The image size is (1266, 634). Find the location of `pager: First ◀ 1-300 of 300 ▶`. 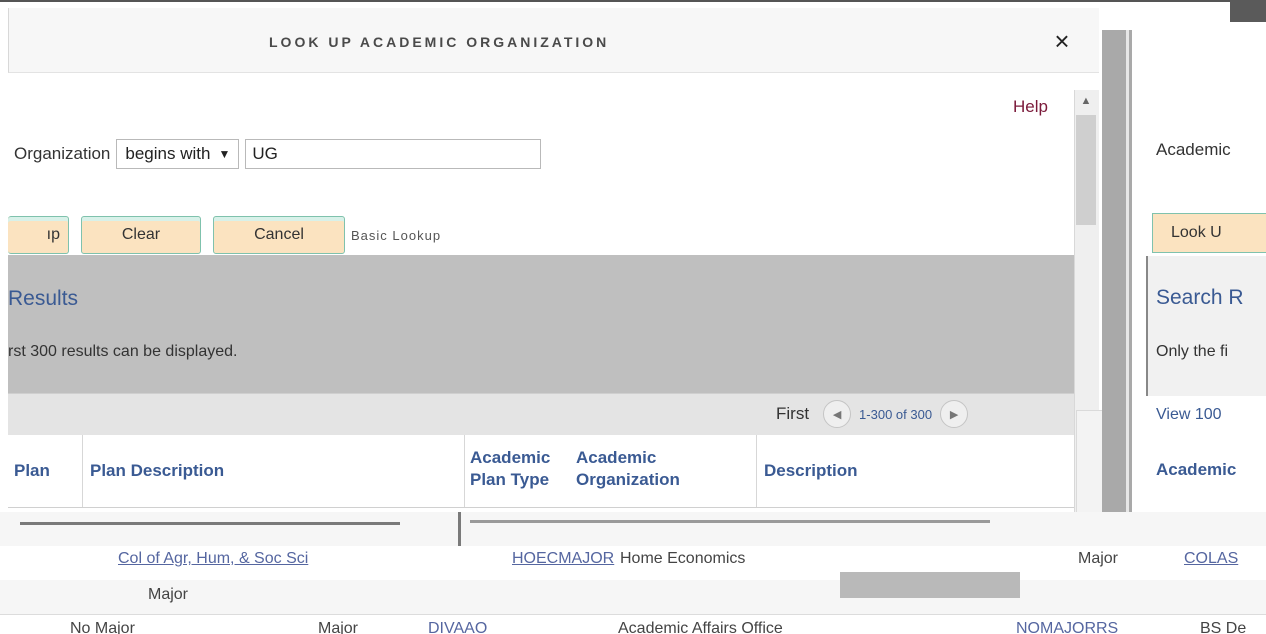

pager: First ◀ 1-300 of 300 ▶ is located at coordinates (872, 414).